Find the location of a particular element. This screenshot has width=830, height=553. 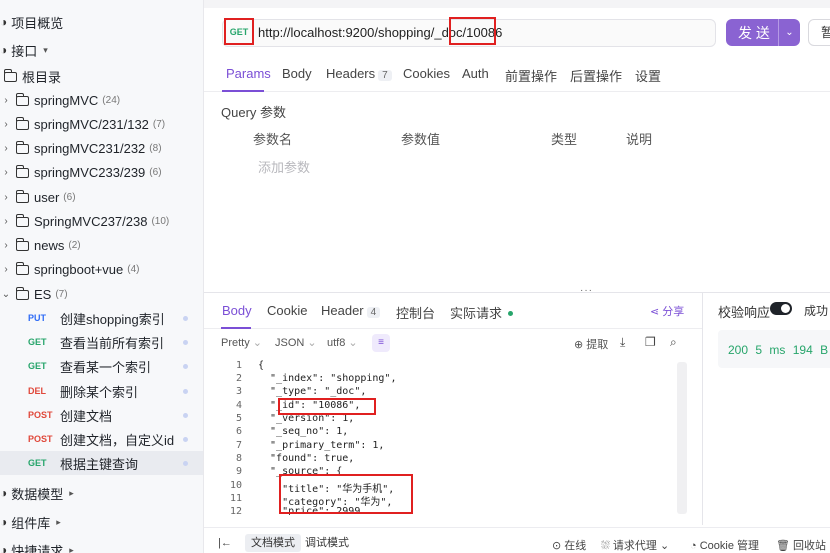

tab-label: Header is located at coordinates (342, 310).